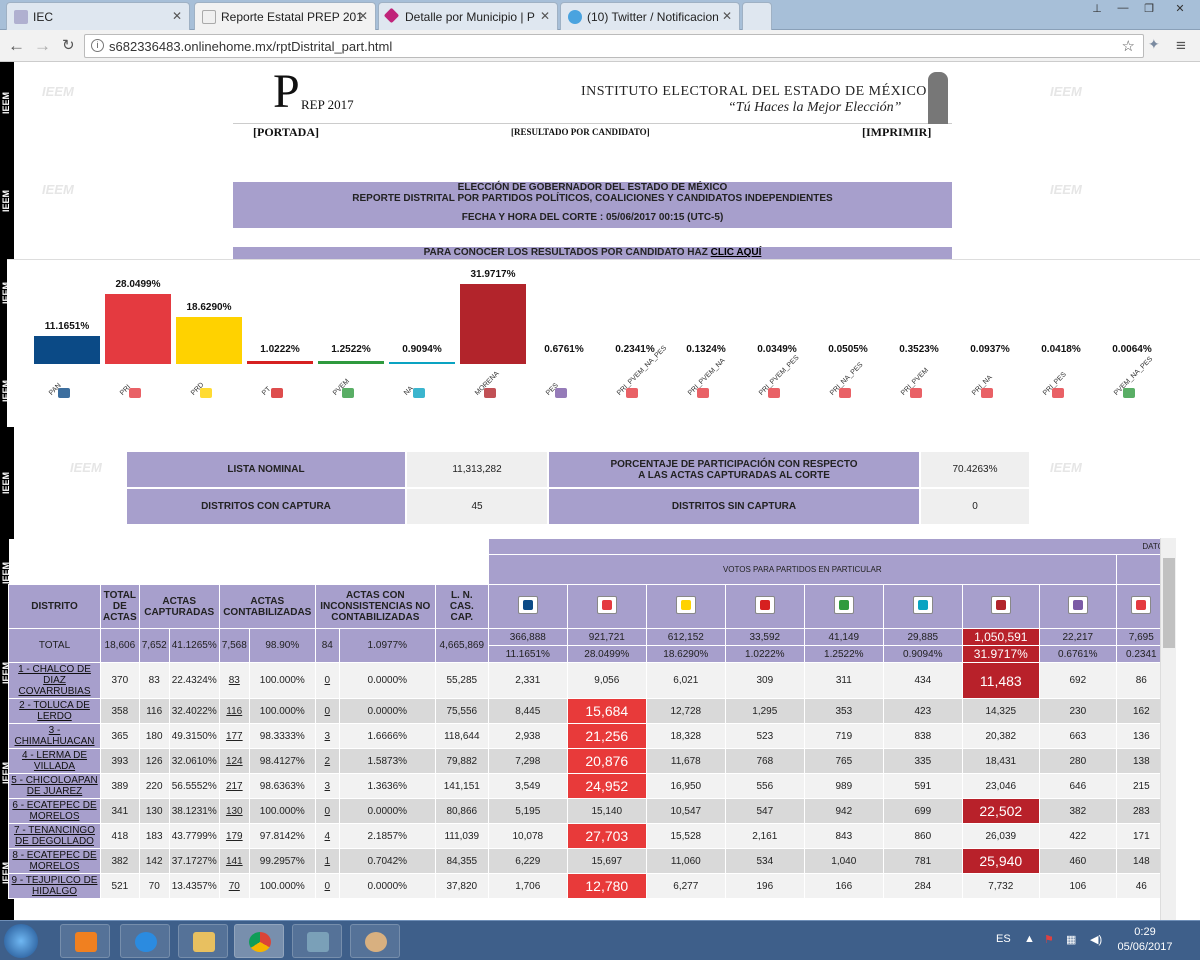 Image resolution: width=1200 pixels, height=960 pixels. What do you see at coordinates (234, 886) in the screenshot?
I see `contabilizadas-link: 70` at bounding box center [234, 886].